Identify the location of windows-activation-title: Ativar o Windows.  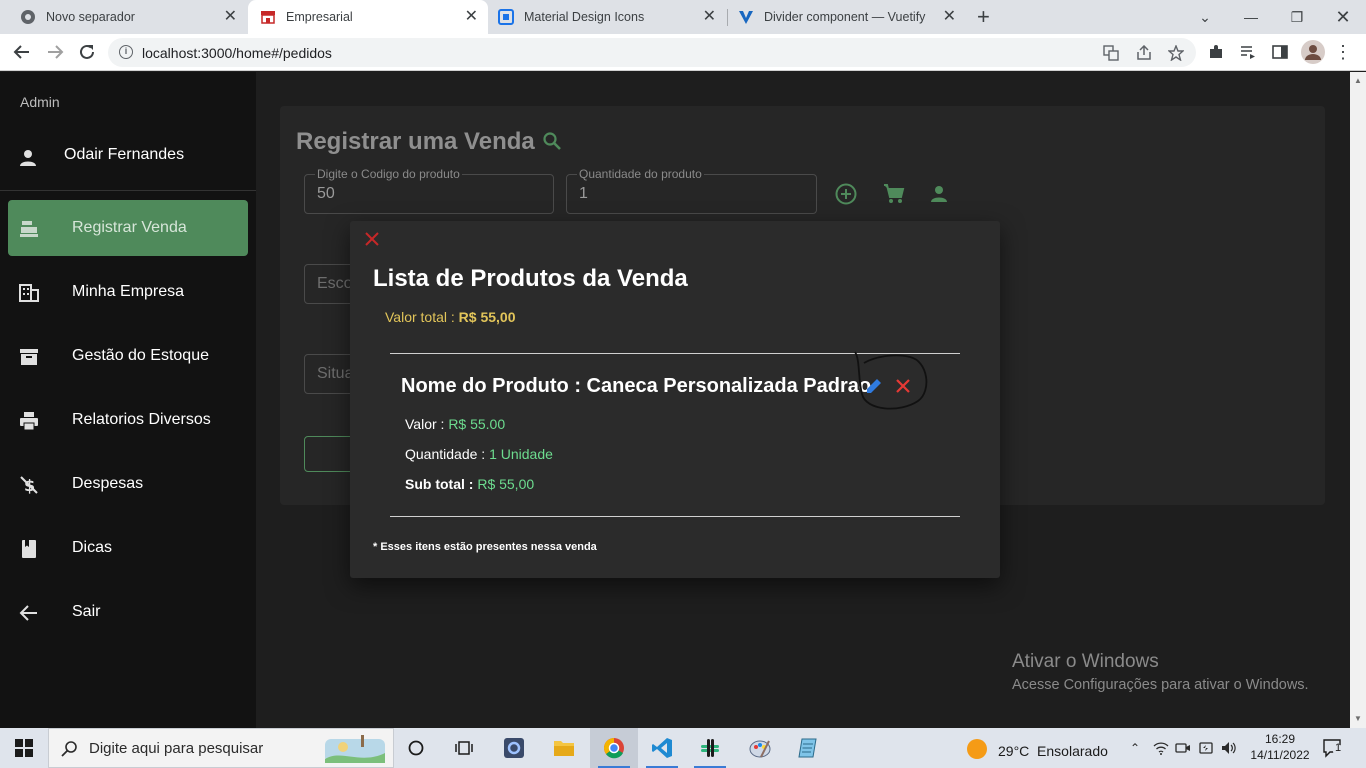
(1085, 661).